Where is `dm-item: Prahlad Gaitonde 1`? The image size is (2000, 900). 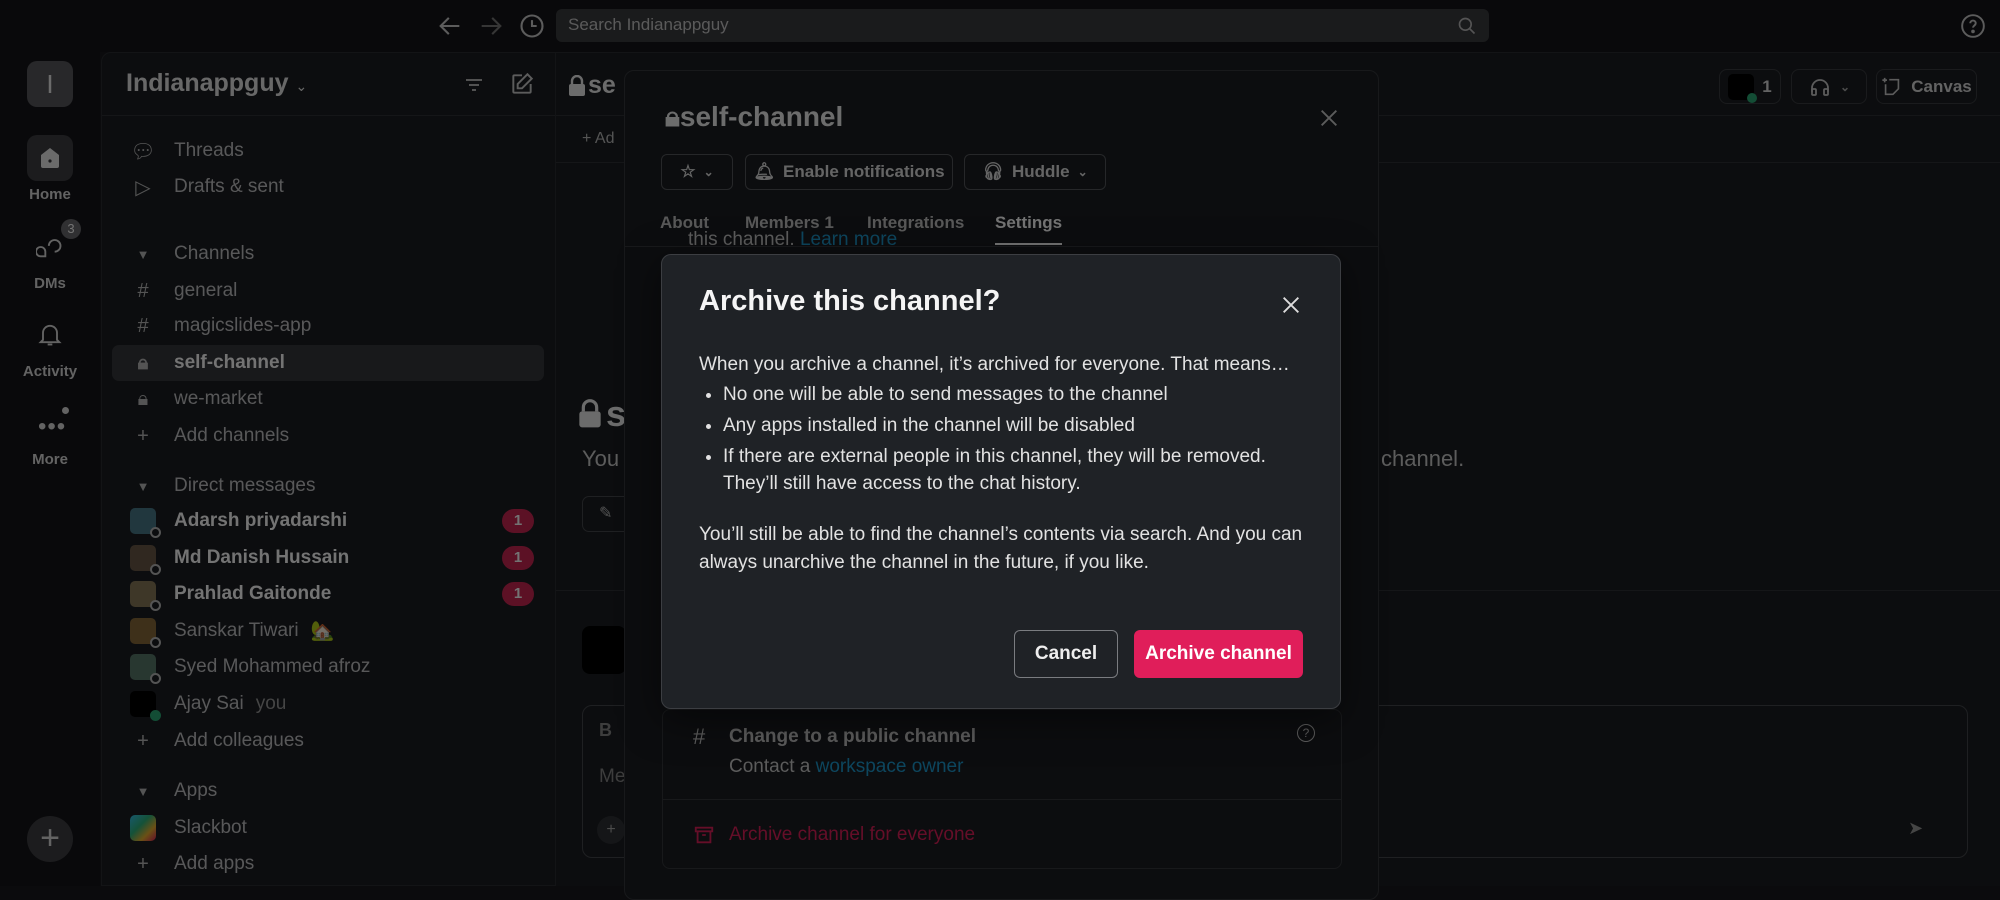 dm-item: Prahlad Gaitonde 1 is located at coordinates (328, 594).